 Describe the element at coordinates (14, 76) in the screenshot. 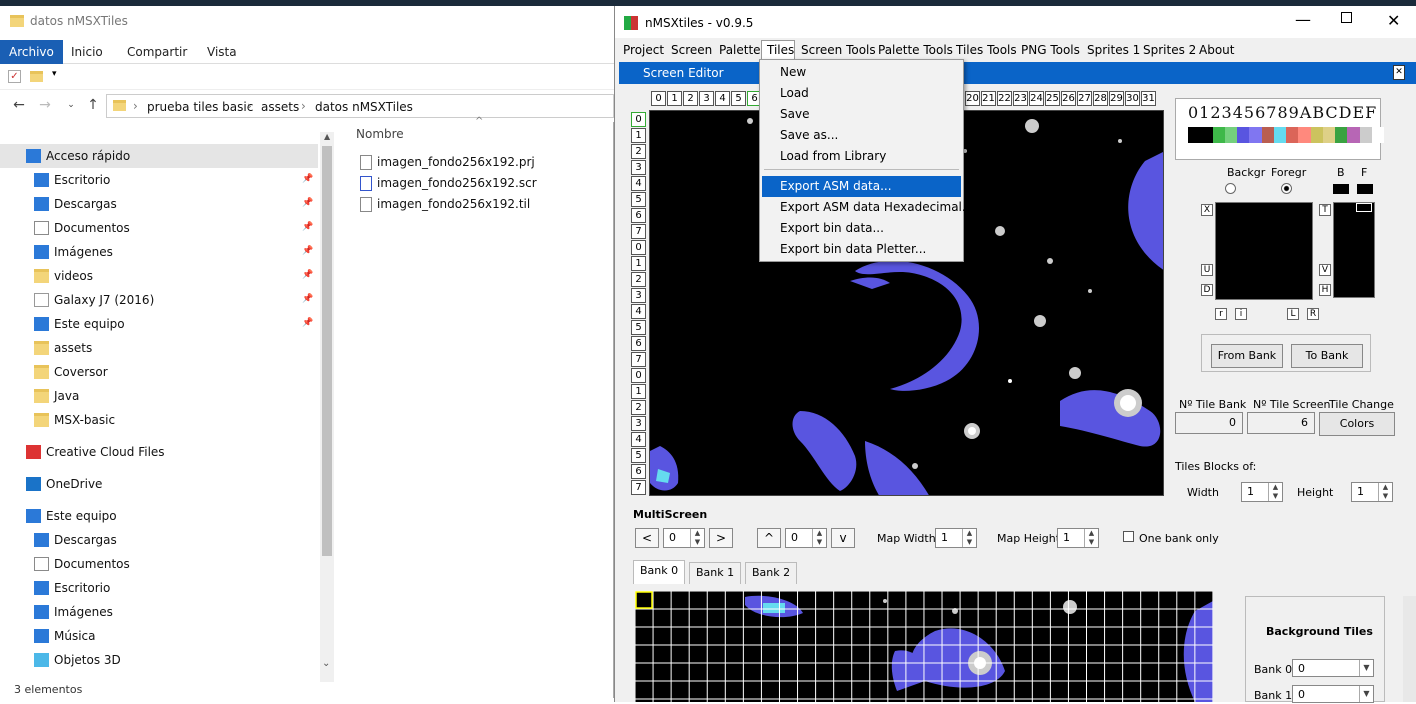

I see `checkbox-icon: ✓` at that location.